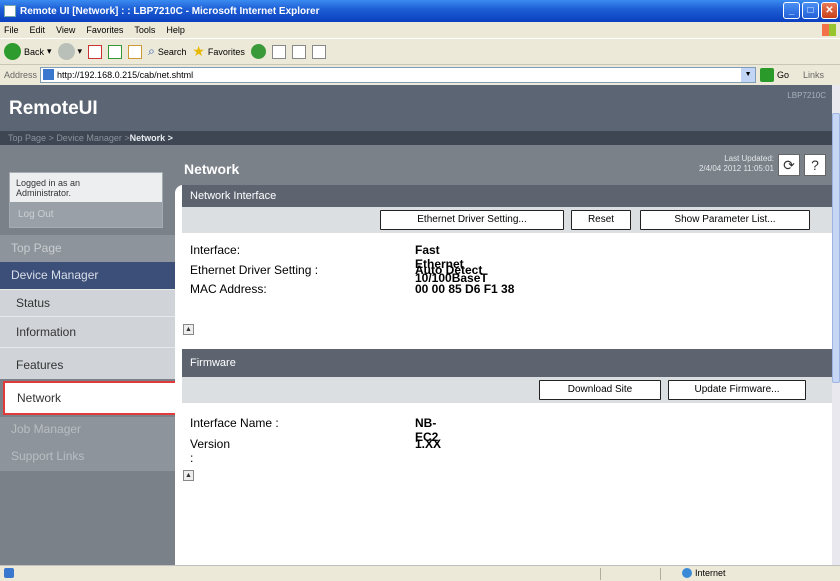 The height and width of the screenshot is (581, 840). Describe the element at coordinates (87, 275) in the screenshot. I see `sidebar-item-device-manager: Device Manager` at that location.